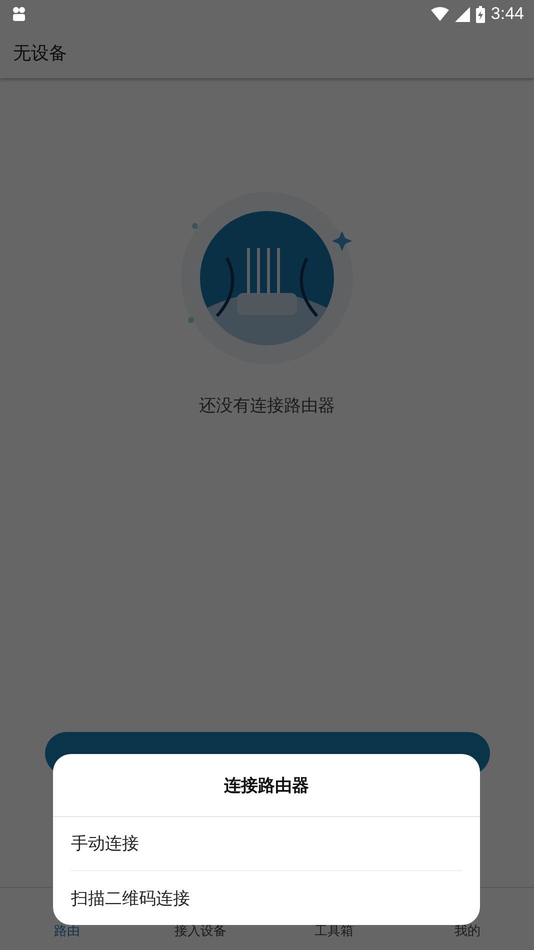  Describe the element at coordinates (19, 14) in the screenshot. I see `app-notification-icon` at that location.